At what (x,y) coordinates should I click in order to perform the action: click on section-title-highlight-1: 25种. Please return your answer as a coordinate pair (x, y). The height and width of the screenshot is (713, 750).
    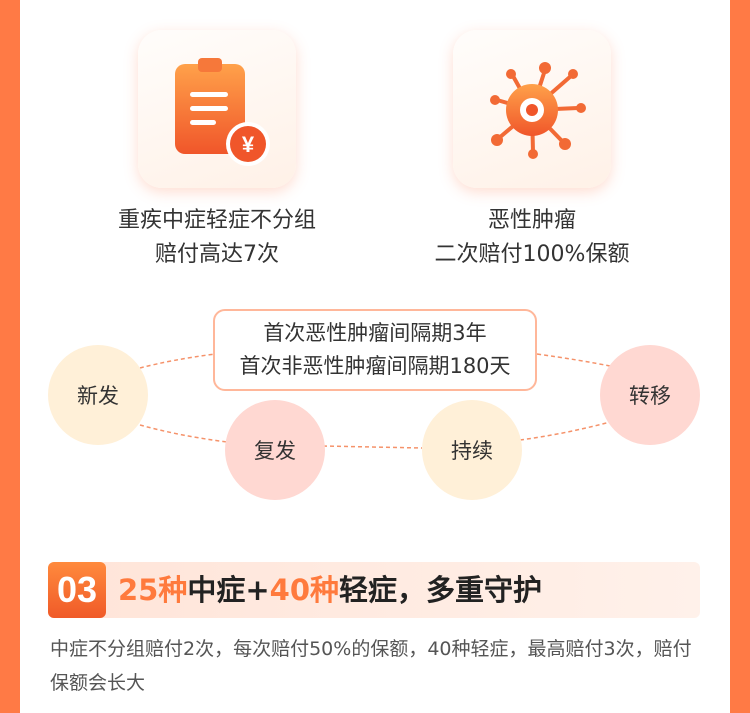
    Looking at the image, I should click on (153, 590).